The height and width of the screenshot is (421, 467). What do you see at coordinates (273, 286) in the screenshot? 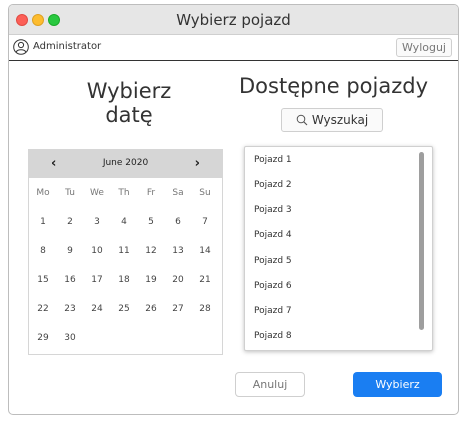
I see `vehicle-list-item: Pojazd 6` at bounding box center [273, 286].